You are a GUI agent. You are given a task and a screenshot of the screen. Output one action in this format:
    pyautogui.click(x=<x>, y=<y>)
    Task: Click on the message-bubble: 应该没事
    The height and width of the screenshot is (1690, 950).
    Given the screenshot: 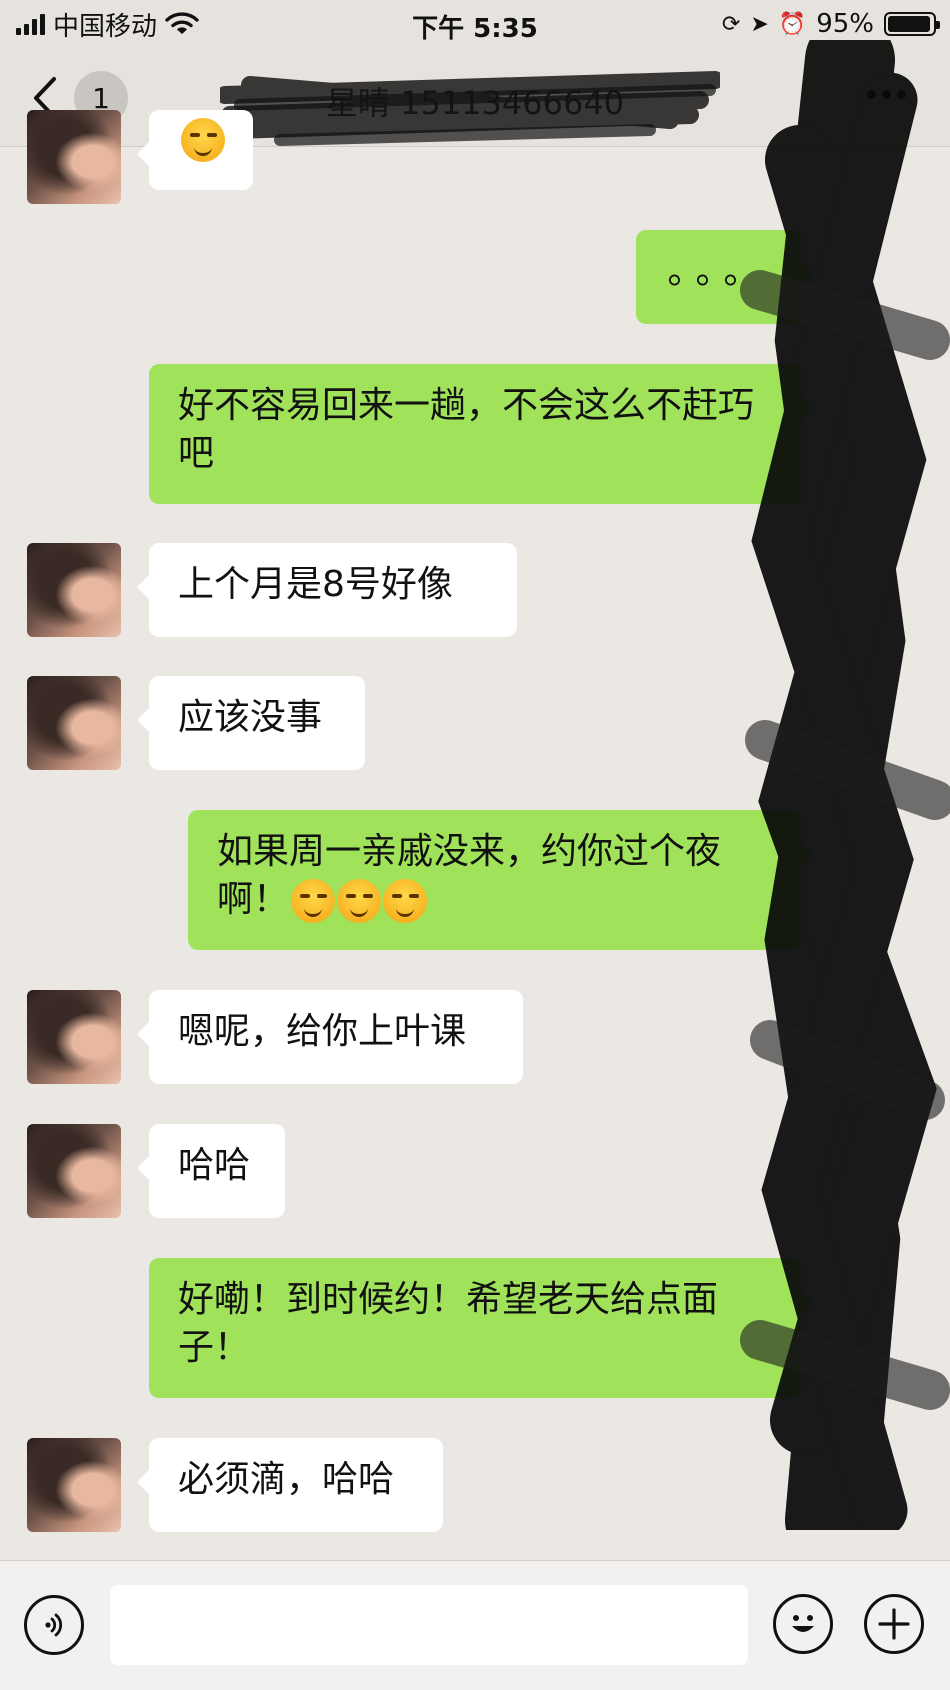 What is the action you would take?
    pyautogui.click(x=251, y=723)
    